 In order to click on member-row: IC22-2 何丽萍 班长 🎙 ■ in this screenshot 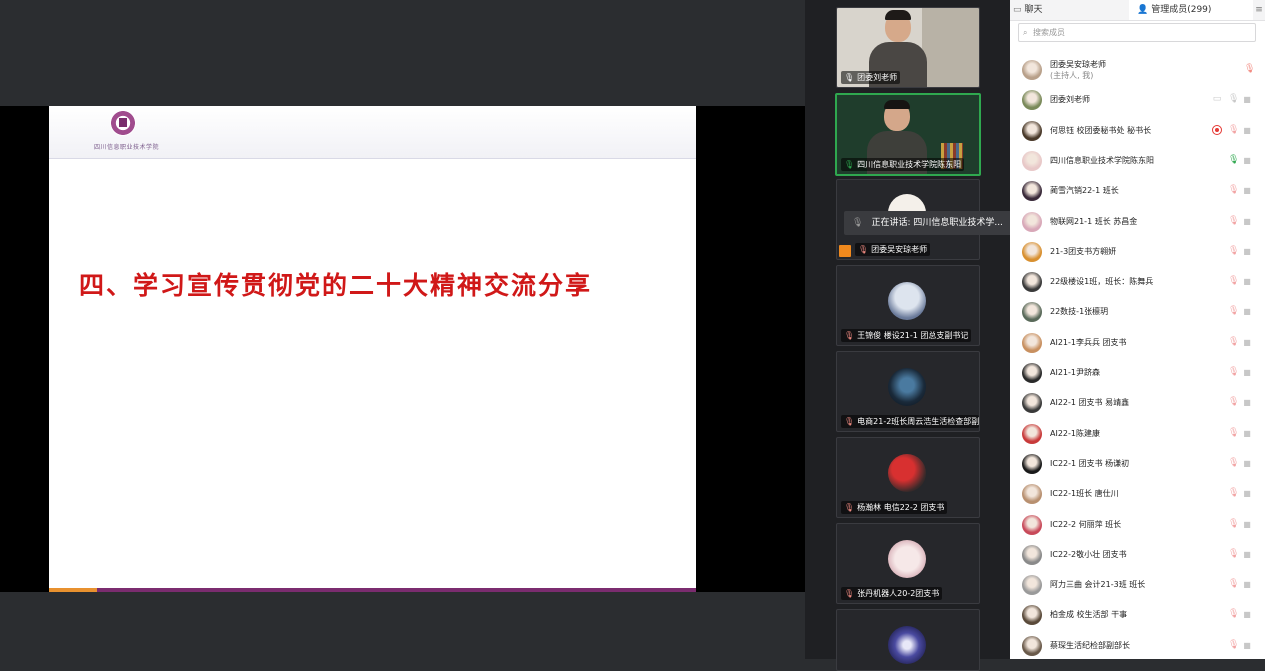, I will do `click(1137, 525)`.